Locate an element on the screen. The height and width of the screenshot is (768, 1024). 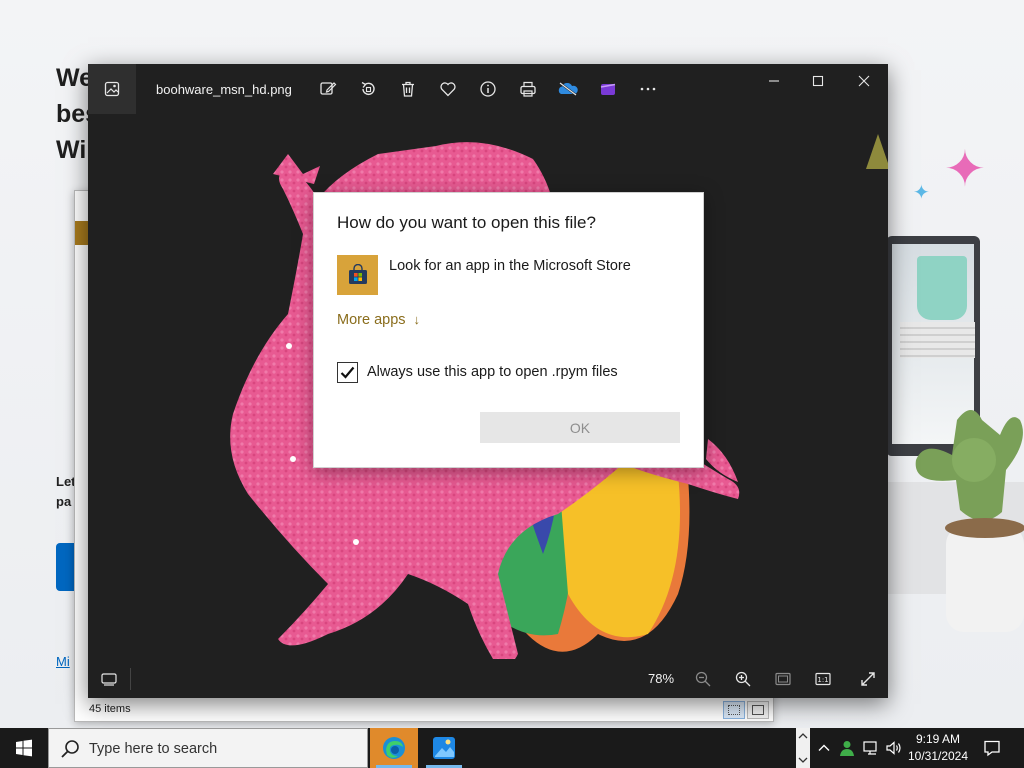
cactus-illustration is located at coordinates (969, 521).